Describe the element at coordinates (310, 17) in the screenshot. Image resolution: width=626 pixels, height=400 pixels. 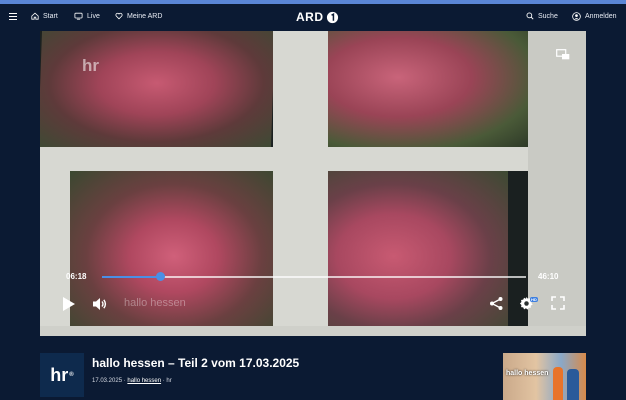
I see `ard-logo-text: ARD` at that location.